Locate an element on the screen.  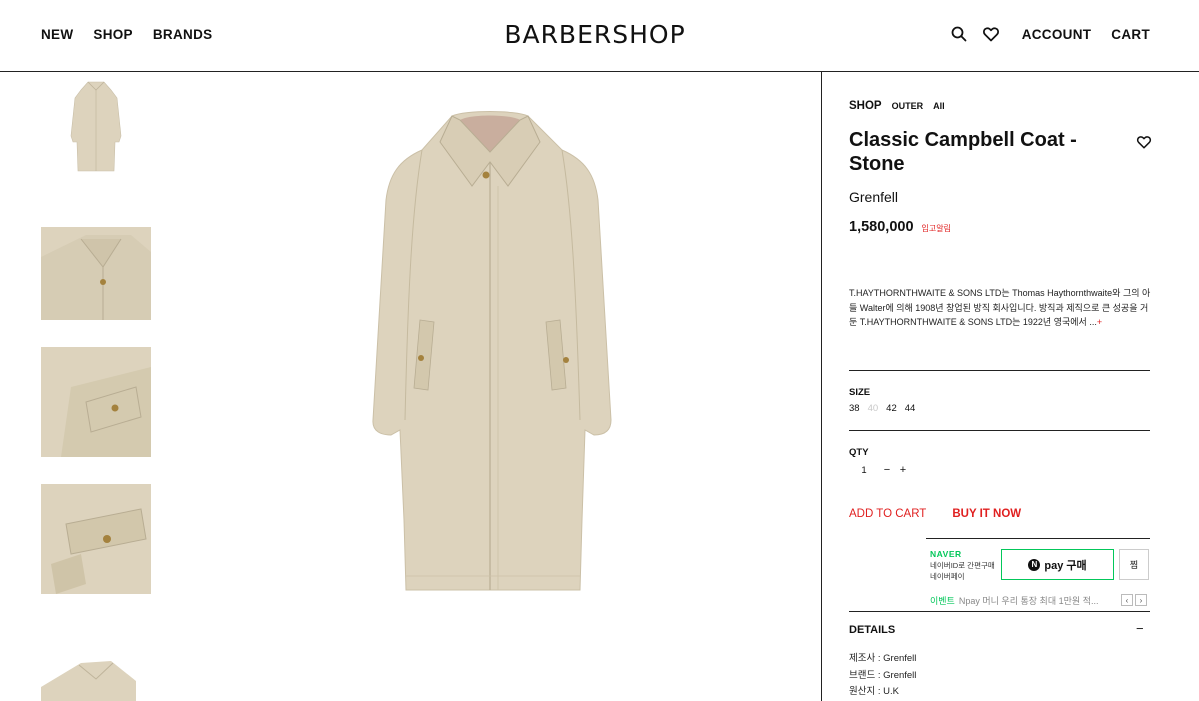
size-options: 38 40 42 44 is located at coordinates (882, 408).